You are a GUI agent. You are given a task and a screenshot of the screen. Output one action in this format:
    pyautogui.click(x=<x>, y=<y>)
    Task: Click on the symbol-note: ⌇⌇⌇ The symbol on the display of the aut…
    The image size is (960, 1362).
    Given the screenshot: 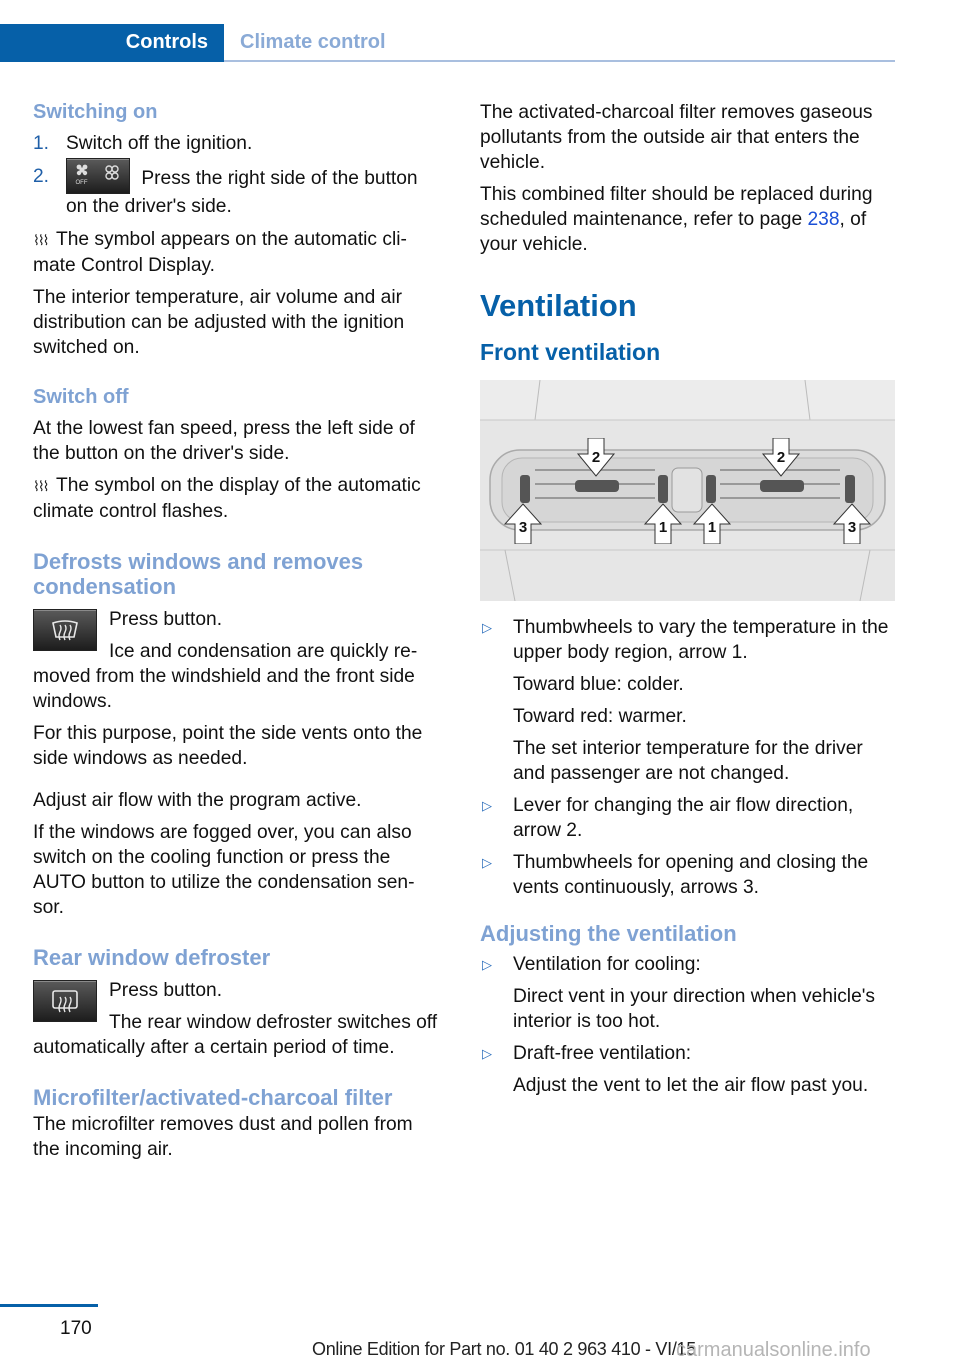 What is the action you would take?
    pyautogui.click(x=227, y=498)
    